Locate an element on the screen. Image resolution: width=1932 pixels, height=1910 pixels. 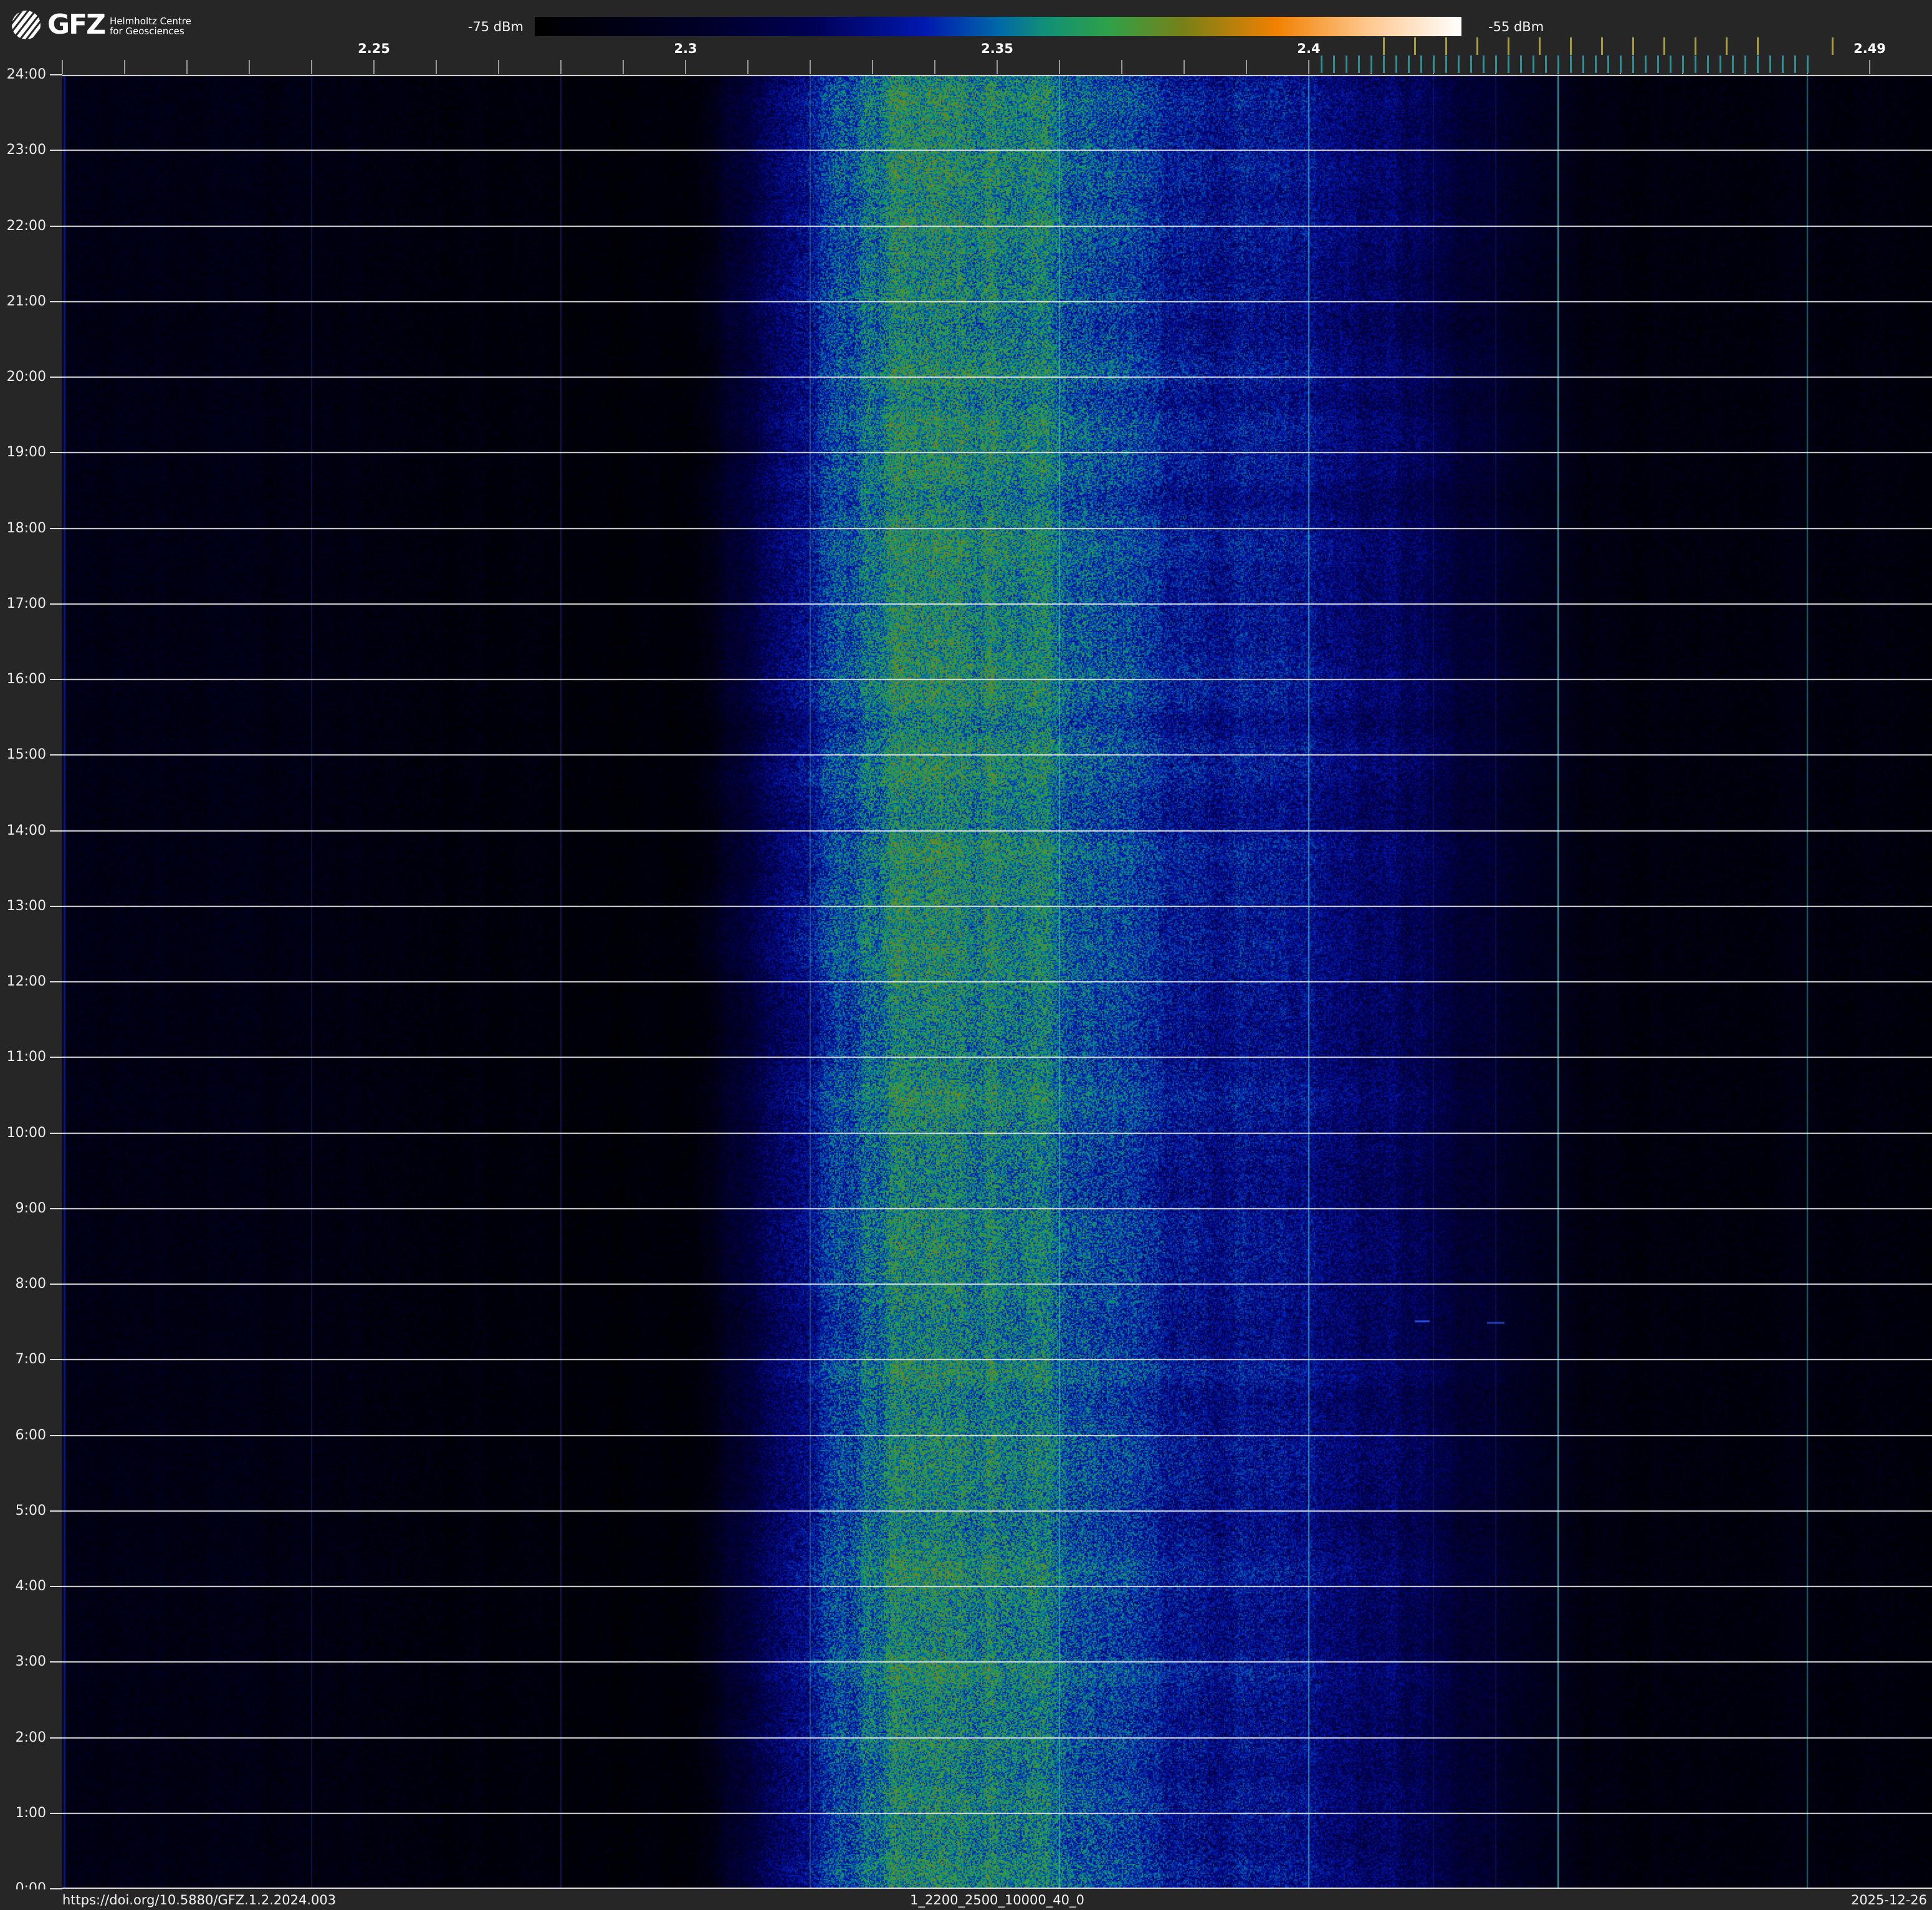
y-tick-label: 17:00 is located at coordinates (26, 603).